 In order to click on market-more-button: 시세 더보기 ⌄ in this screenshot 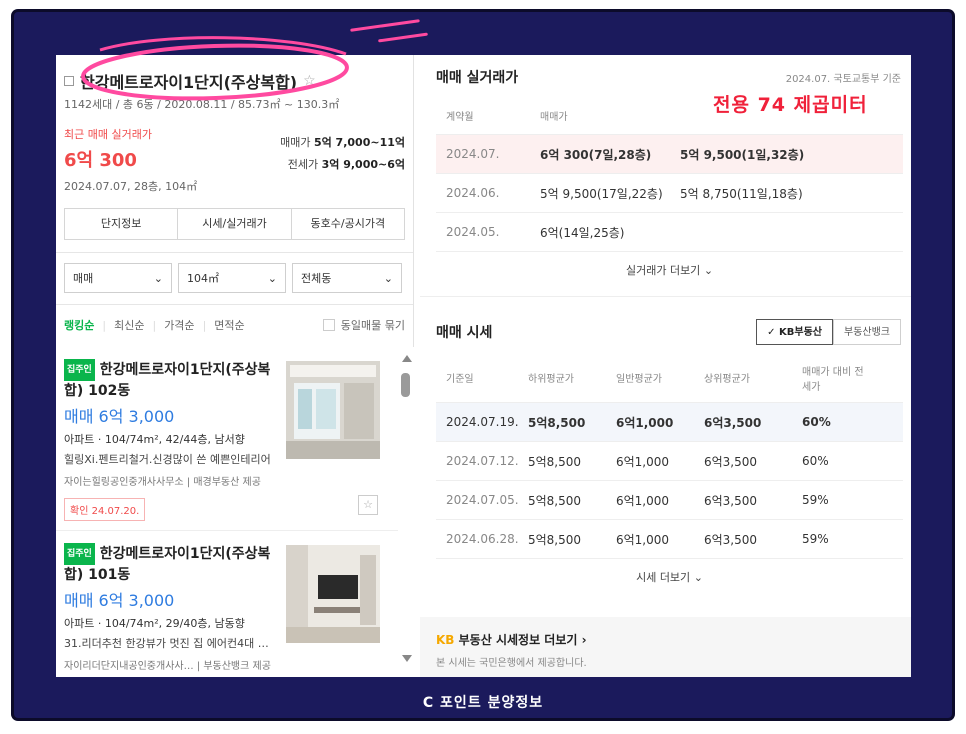, I will do `click(669, 578)`.